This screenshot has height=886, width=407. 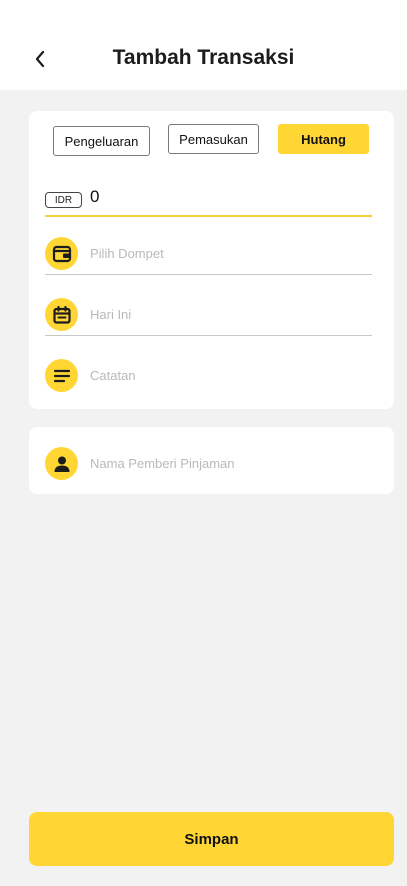 I want to click on amount-value: 0, so click(x=95, y=196).